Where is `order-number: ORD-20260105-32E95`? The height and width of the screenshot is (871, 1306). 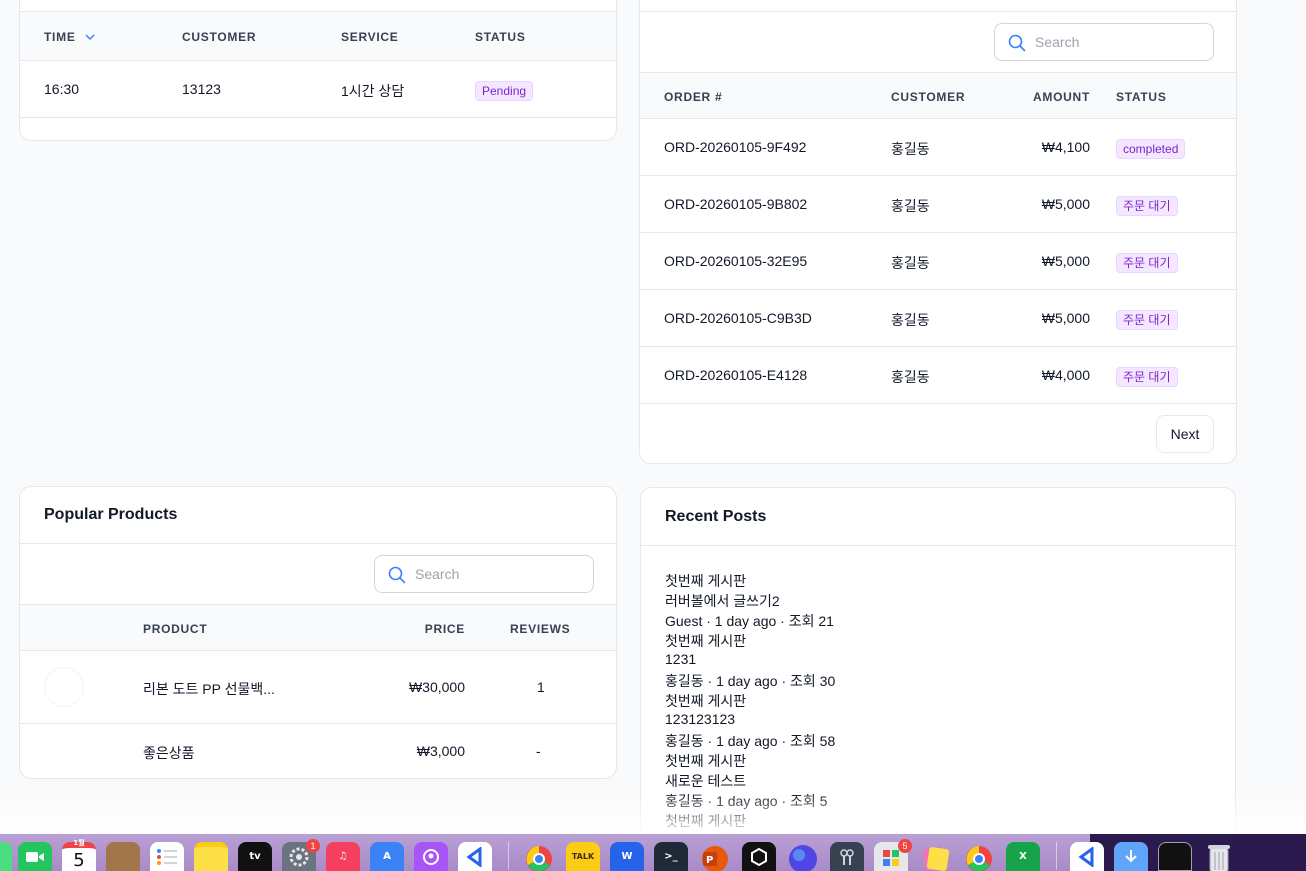 order-number: ORD-20260105-32E95 is located at coordinates (736, 261).